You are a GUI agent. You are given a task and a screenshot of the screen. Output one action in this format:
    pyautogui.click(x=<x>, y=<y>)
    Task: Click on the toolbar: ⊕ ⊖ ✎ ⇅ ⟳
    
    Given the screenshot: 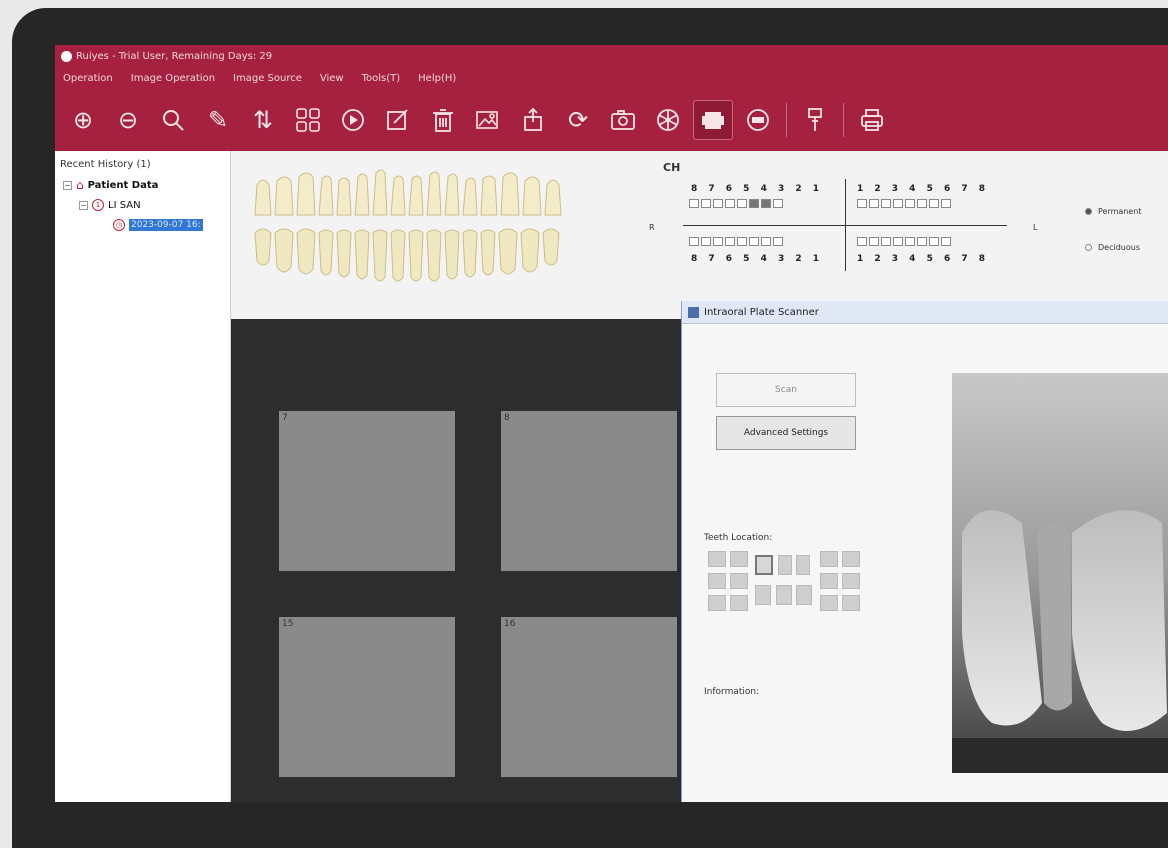 What is the action you would take?
    pyautogui.click(x=611, y=120)
    